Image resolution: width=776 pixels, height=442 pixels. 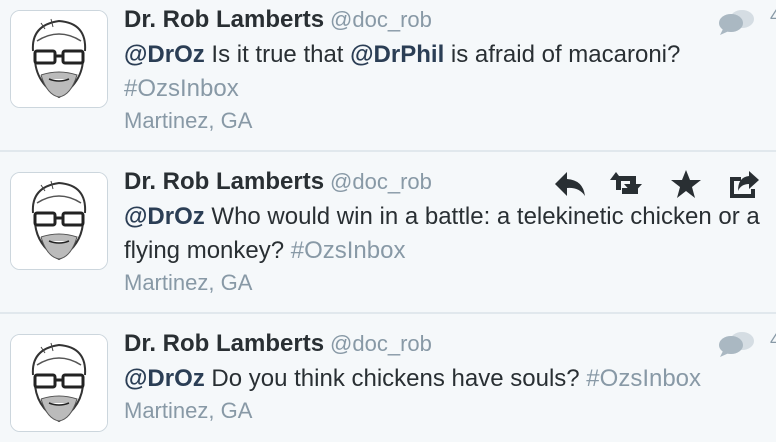 What do you see at coordinates (662, 184) in the screenshot?
I see `tweet-actions` at bounding box center [662, 184].